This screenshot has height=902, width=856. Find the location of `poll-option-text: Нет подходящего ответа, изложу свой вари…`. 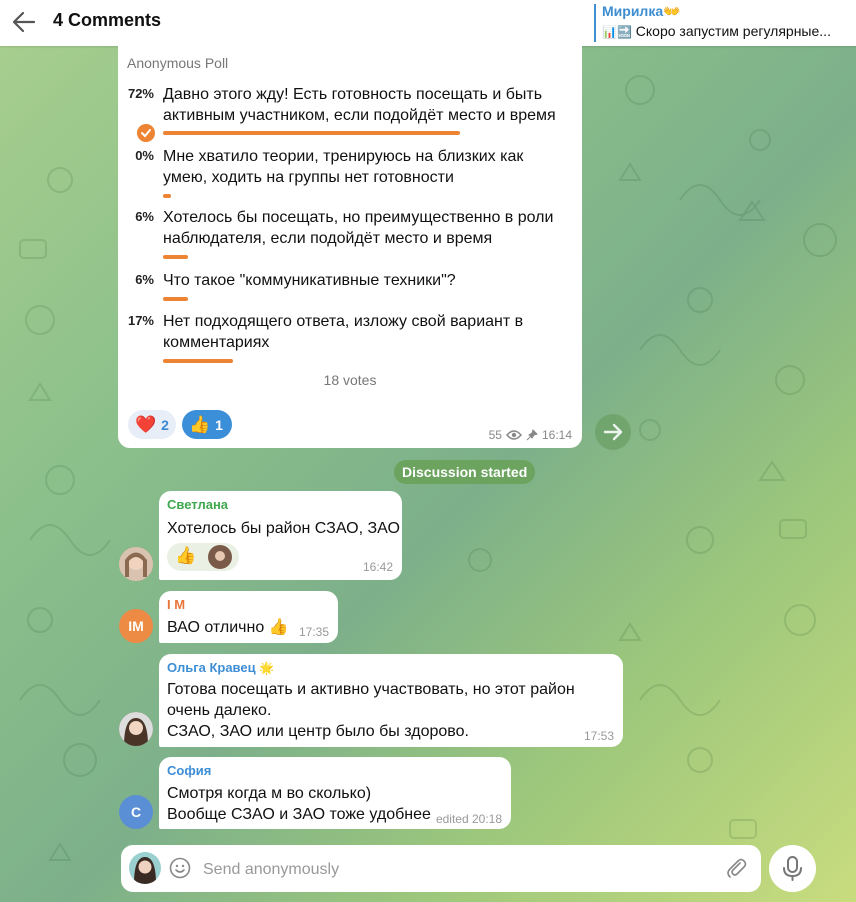

poll-option-text: Нет подходящего ответа, изложу свой вари… is located at coordinates (343, 332).